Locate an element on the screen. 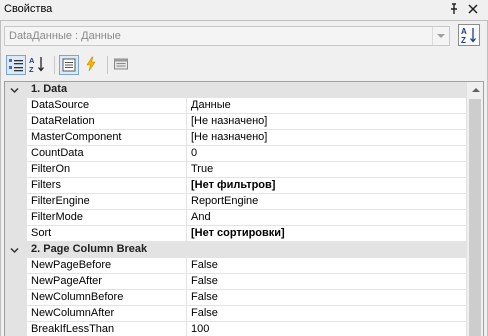 The width and height of the screenshot is (488, 336). property-row: MasterComponent [Не назначено] is located at coordinates (235, 138).